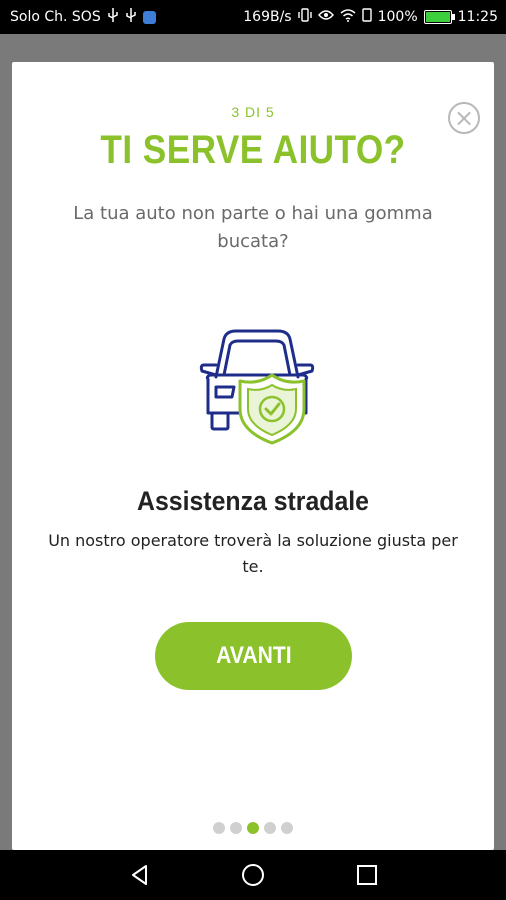  Describe the element at coordinates (439, 17) in the screenshot. I see `battery-icon` at that location.